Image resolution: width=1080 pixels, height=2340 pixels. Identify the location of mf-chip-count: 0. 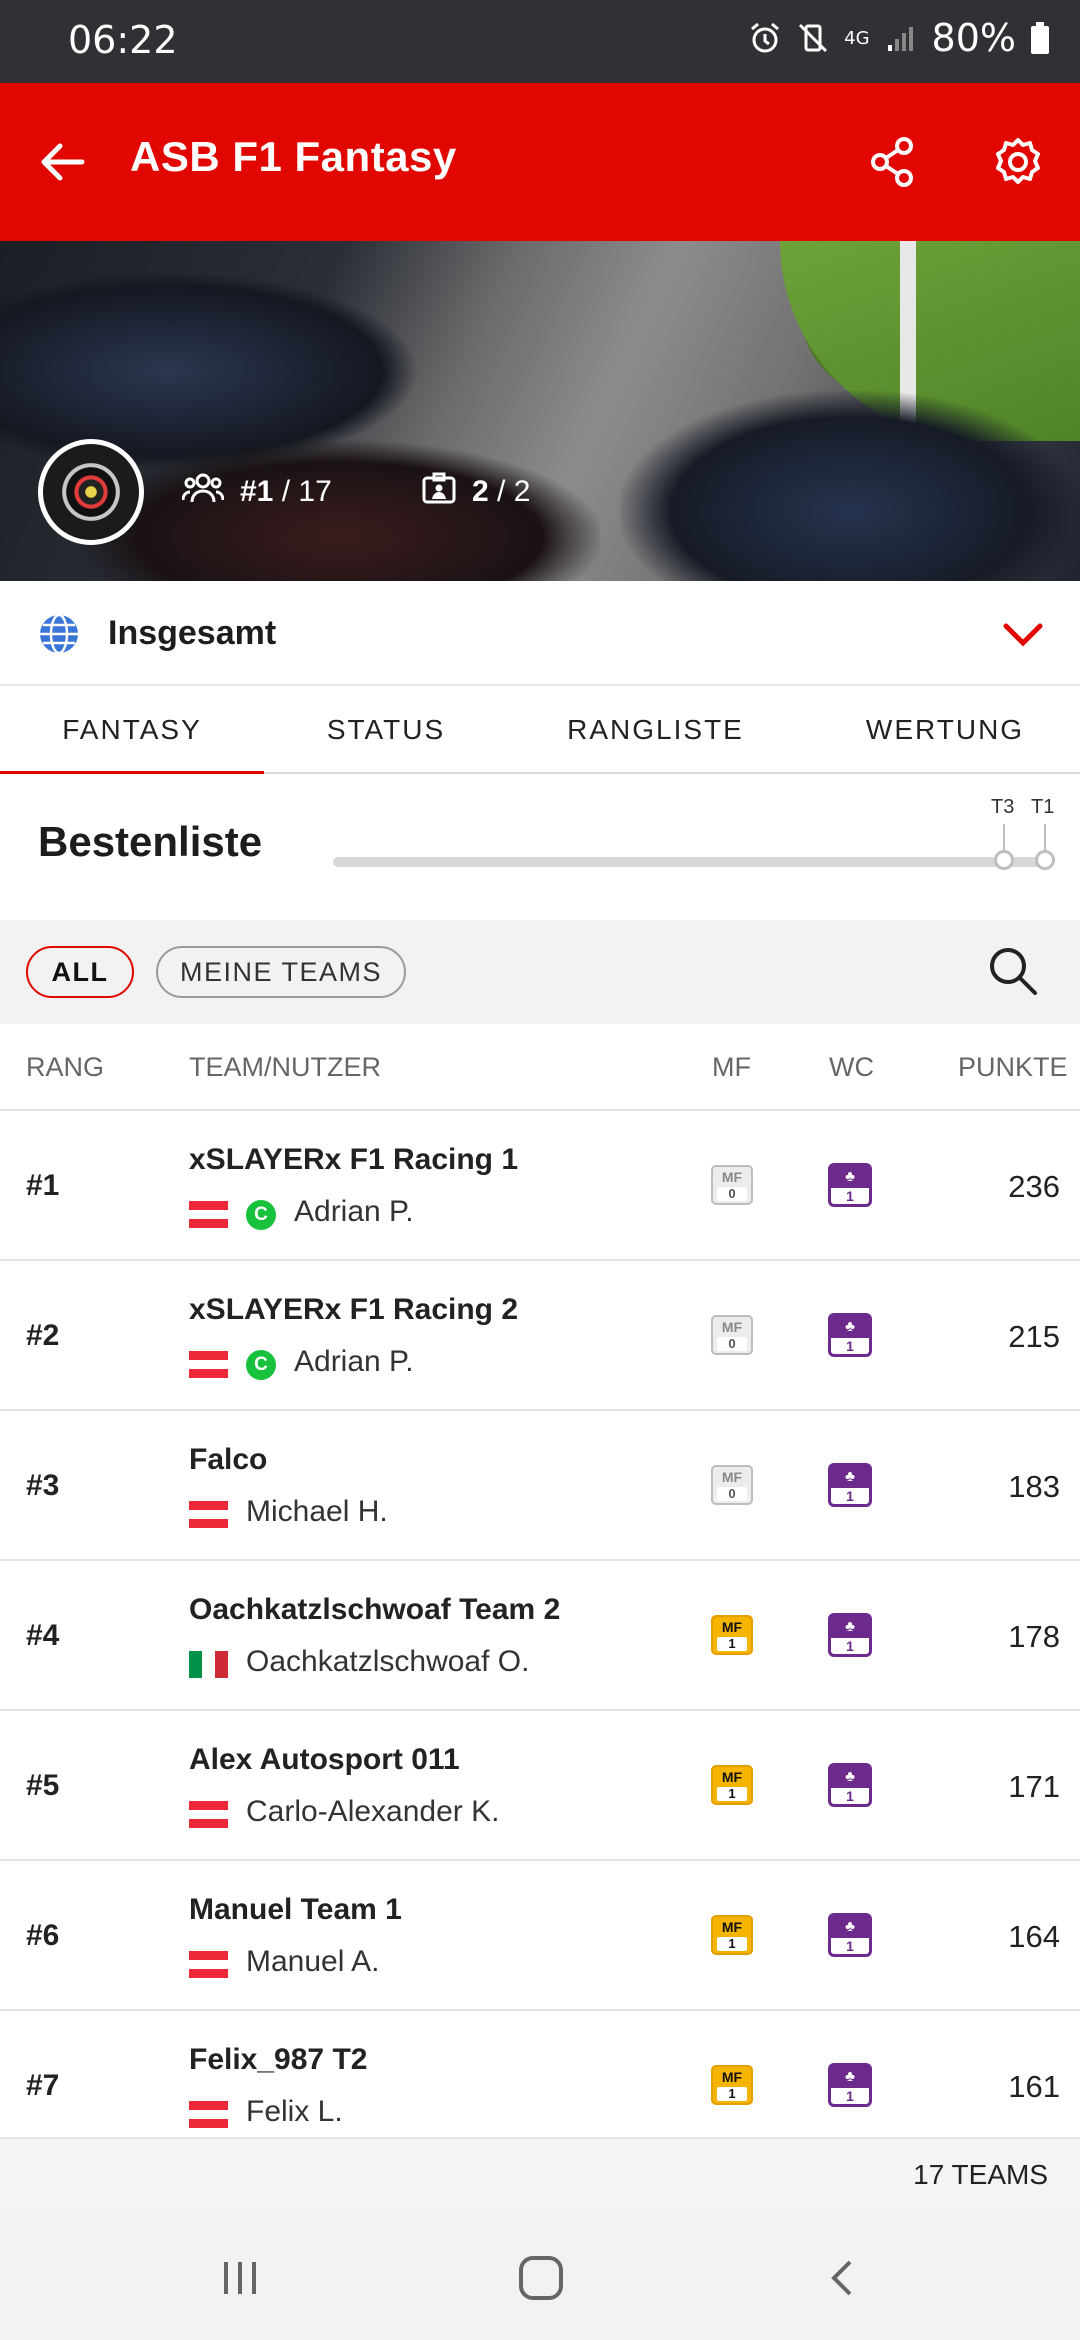
(732, 1344).